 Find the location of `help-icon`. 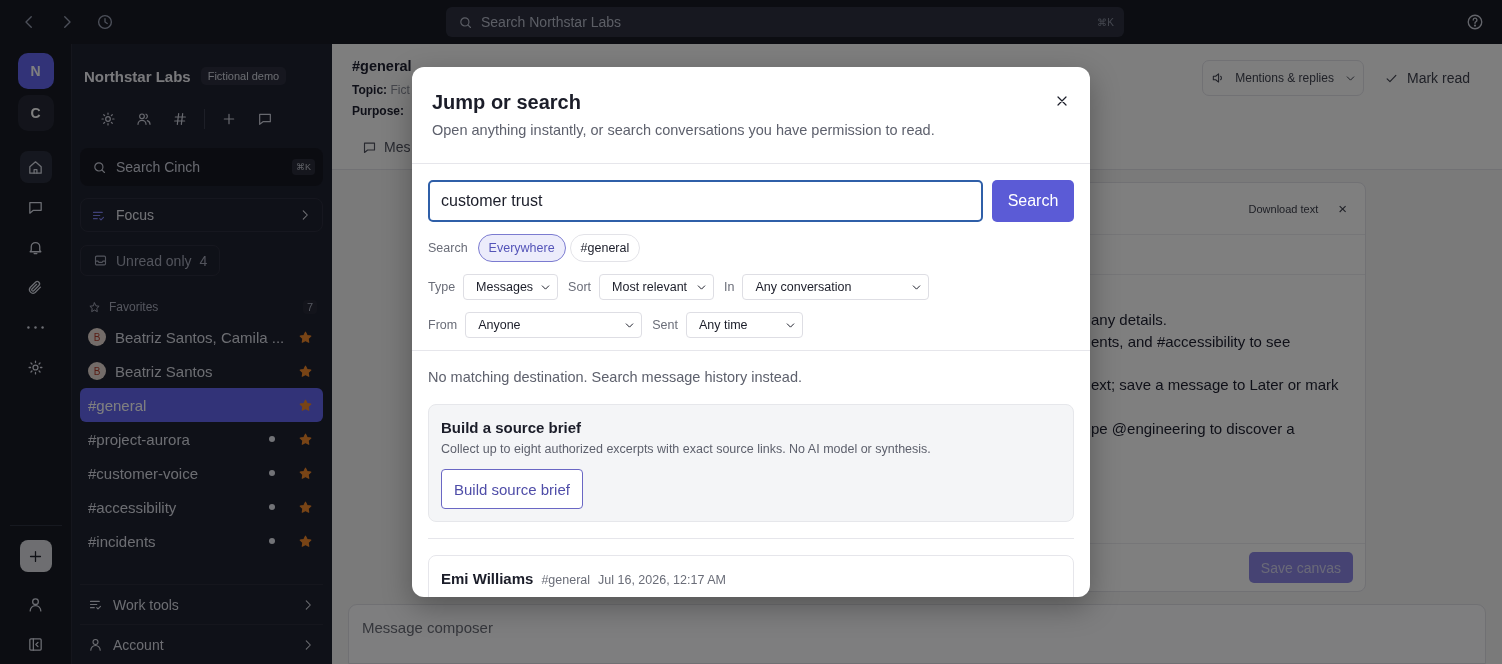

help-icon is located at coordinates (1475, 22).